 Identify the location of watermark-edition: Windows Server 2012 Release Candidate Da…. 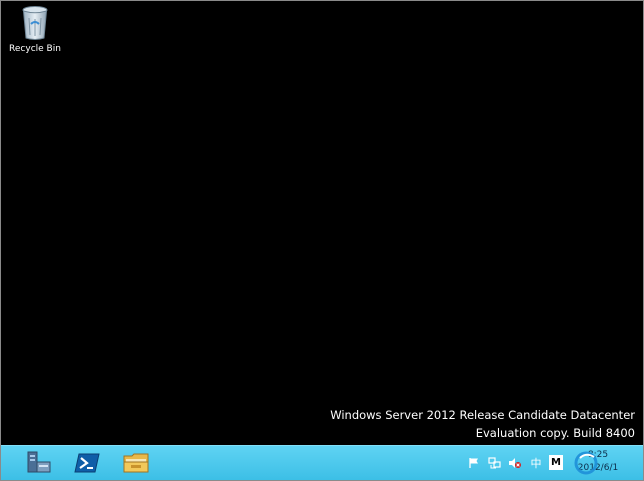
(482, 415).